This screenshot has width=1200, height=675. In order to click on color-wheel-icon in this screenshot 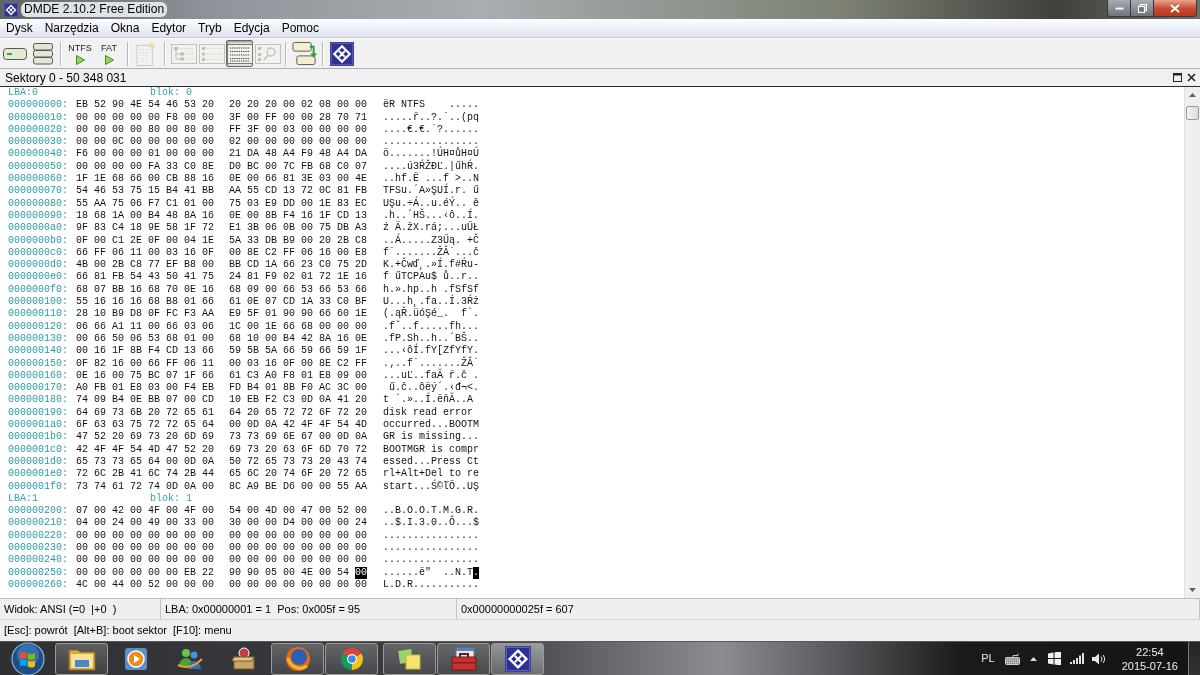, I will do `click(351, 658)`.